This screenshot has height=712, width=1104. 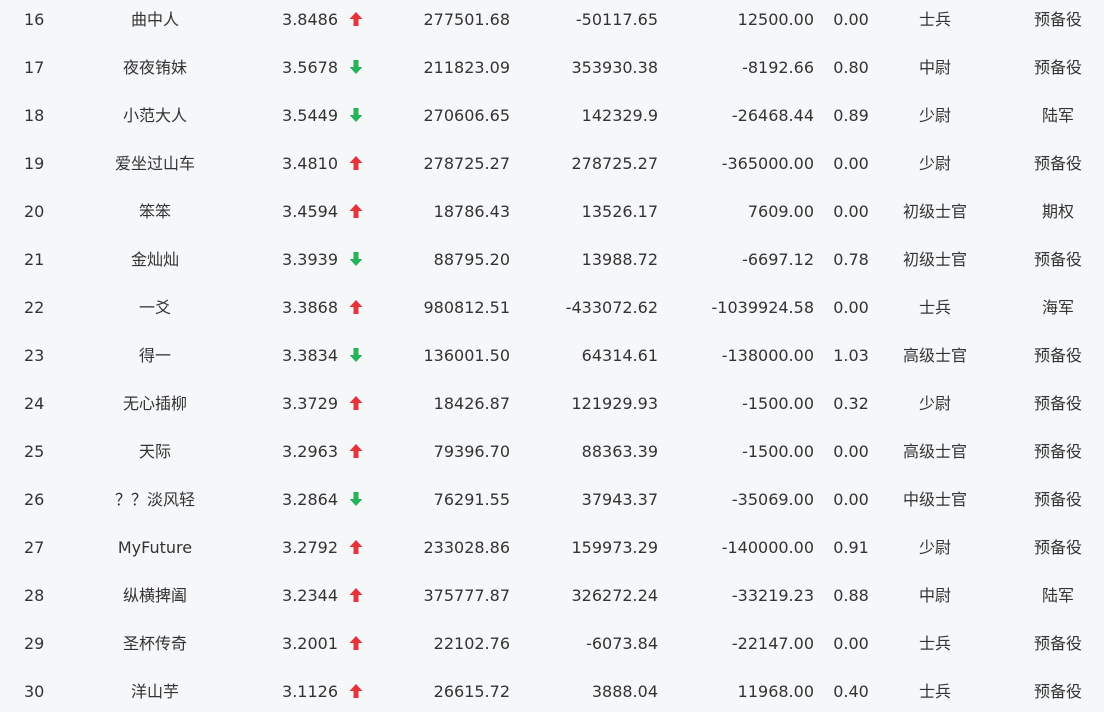 What do you see at coordinates (851, 355) in the screenshot?
I see `value4-cell: 1.03` at bounding box center [851, 355].